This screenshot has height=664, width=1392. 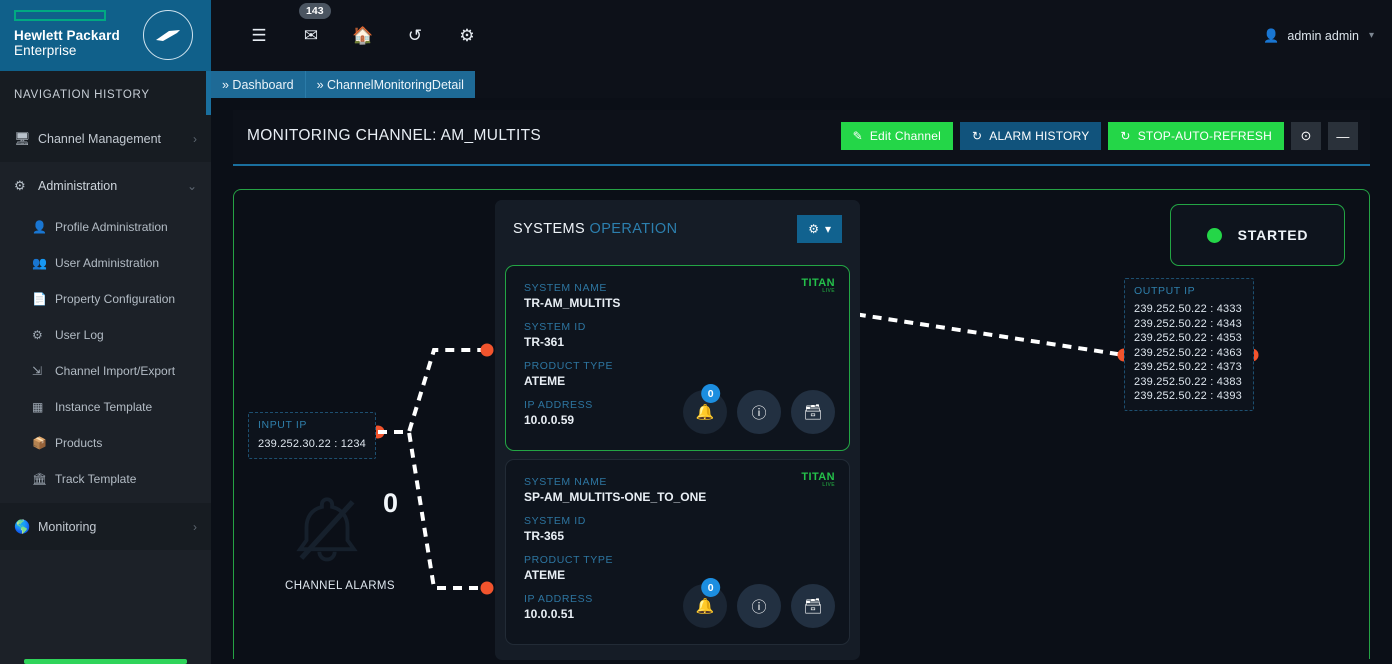 What do you see at coordinates (259, 36) in the screenshot?
I see `hamburger-icon: ☰` at bounding box center [259, 36].